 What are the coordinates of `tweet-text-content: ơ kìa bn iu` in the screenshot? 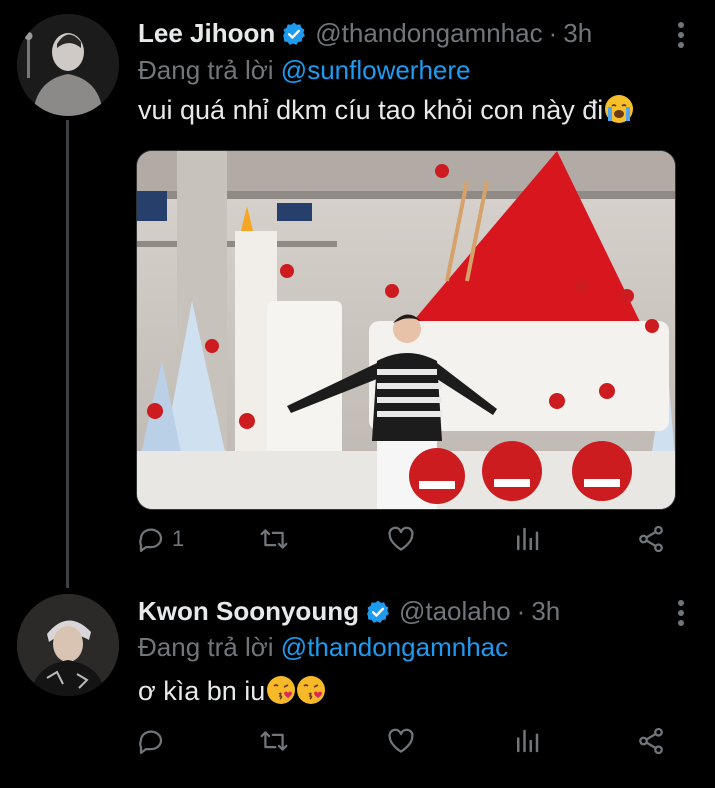 It's located at (202, 691).